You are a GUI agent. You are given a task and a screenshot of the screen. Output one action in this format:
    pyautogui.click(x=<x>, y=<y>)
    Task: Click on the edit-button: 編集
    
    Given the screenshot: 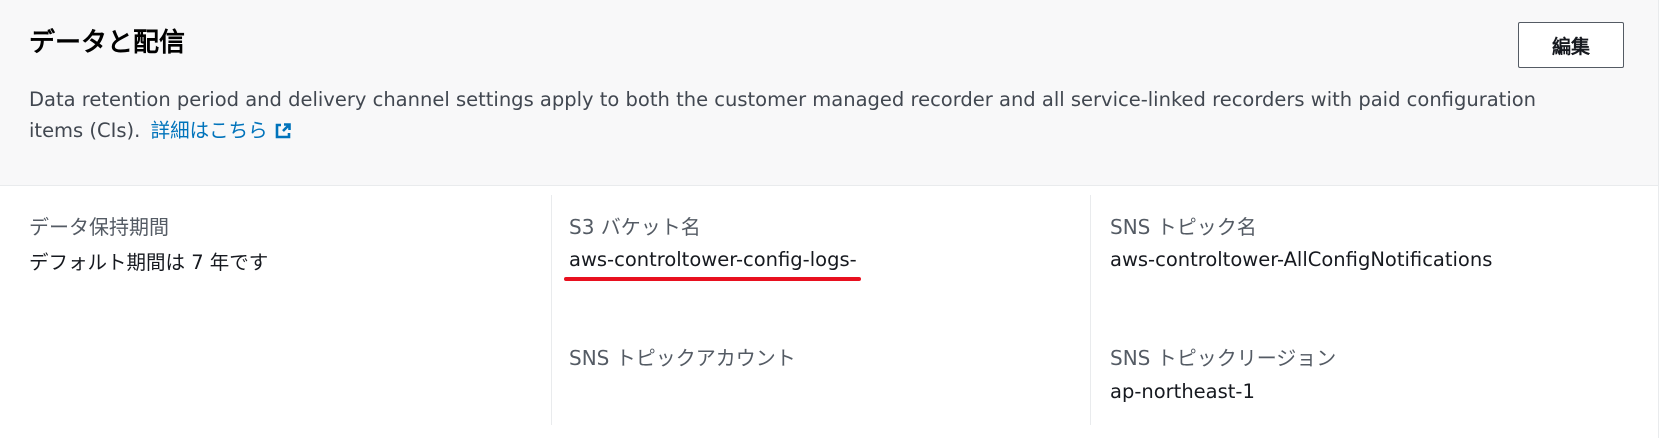 What is the action you would take?
    pyautogui.click(x=1571, y=45)
    